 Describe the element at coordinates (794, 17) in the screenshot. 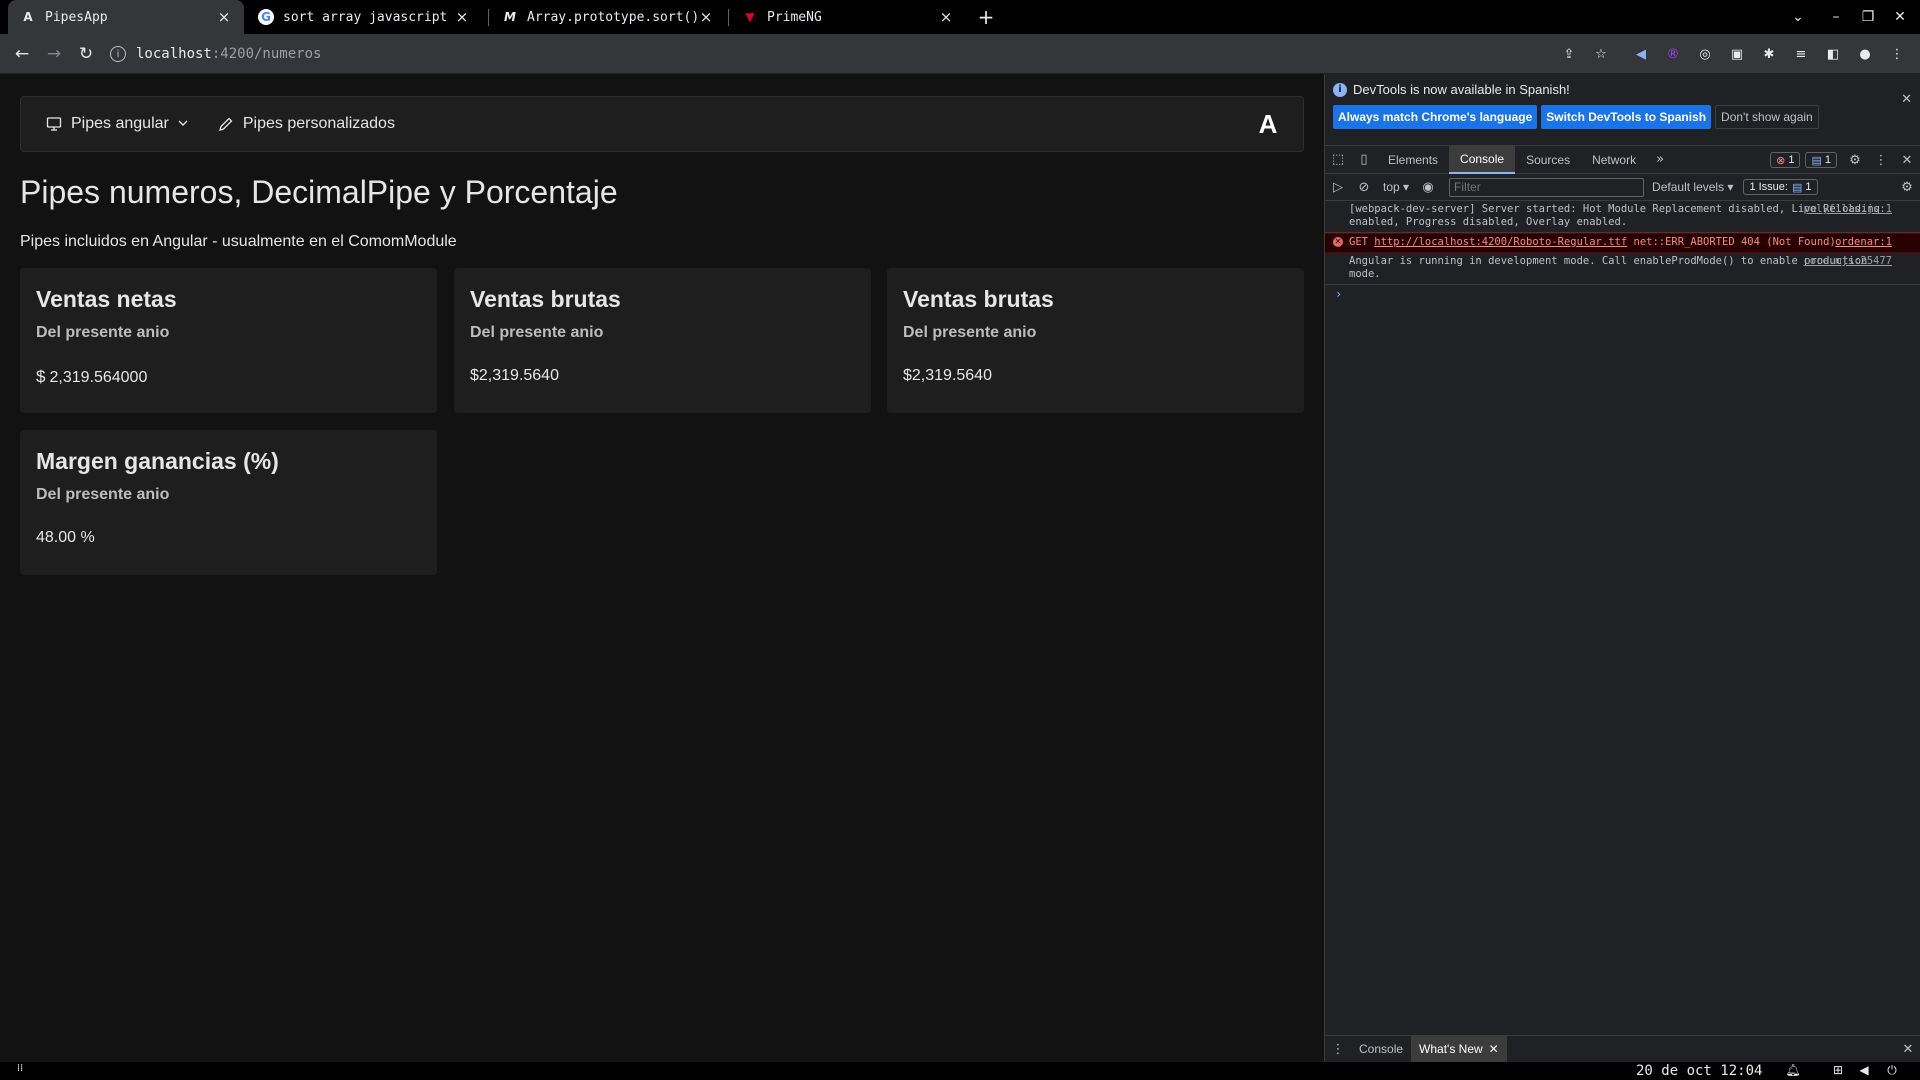

I see `tab-title: PrimeNG` at that location.